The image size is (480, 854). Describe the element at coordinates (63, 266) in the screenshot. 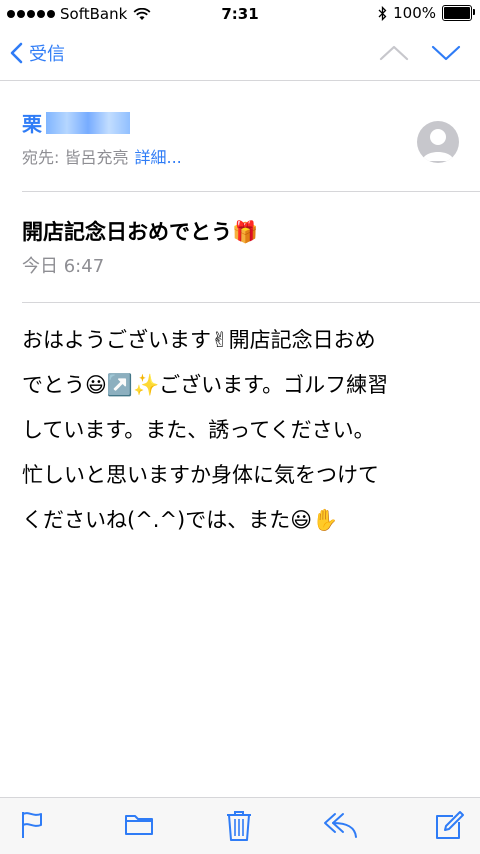

I see `message-date: 今日 6:47` at that location.